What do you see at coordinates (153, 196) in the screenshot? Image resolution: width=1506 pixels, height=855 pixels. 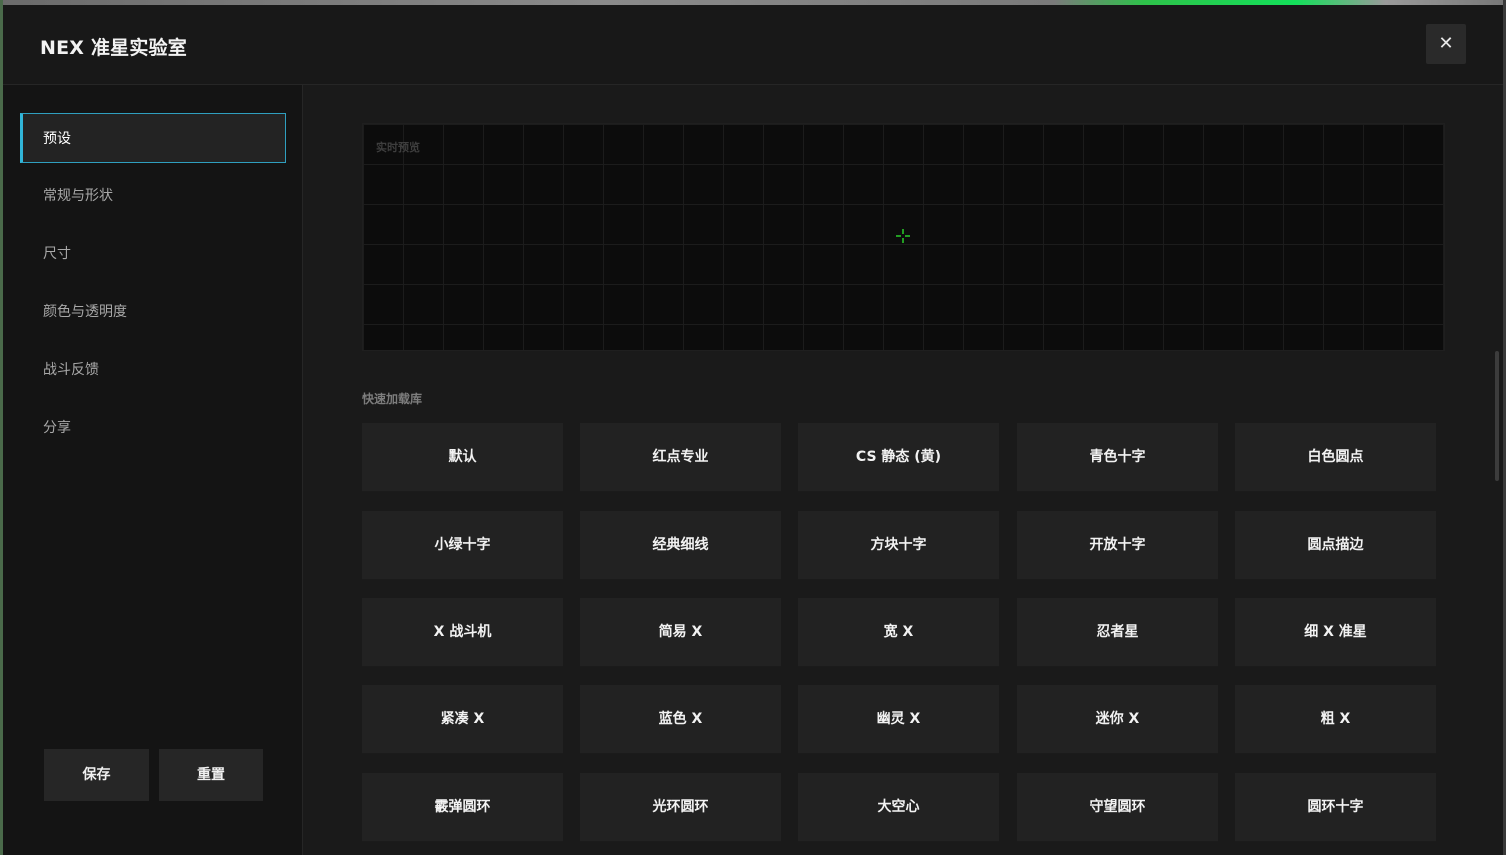 I see `sidebar-item-general-shape: 常规与形状` at bounding box center [153, 196].